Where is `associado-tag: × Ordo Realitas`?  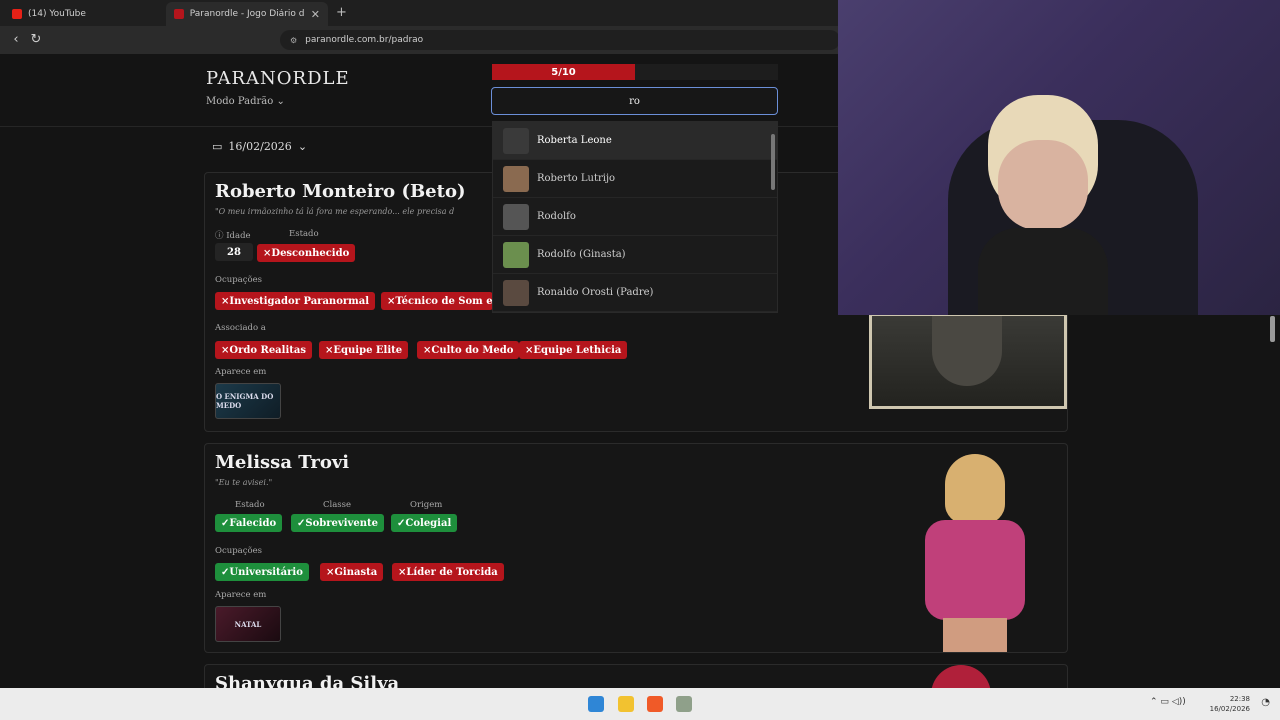
associado-tag: × Ordo Realitas is located at coordinates (263, 350).